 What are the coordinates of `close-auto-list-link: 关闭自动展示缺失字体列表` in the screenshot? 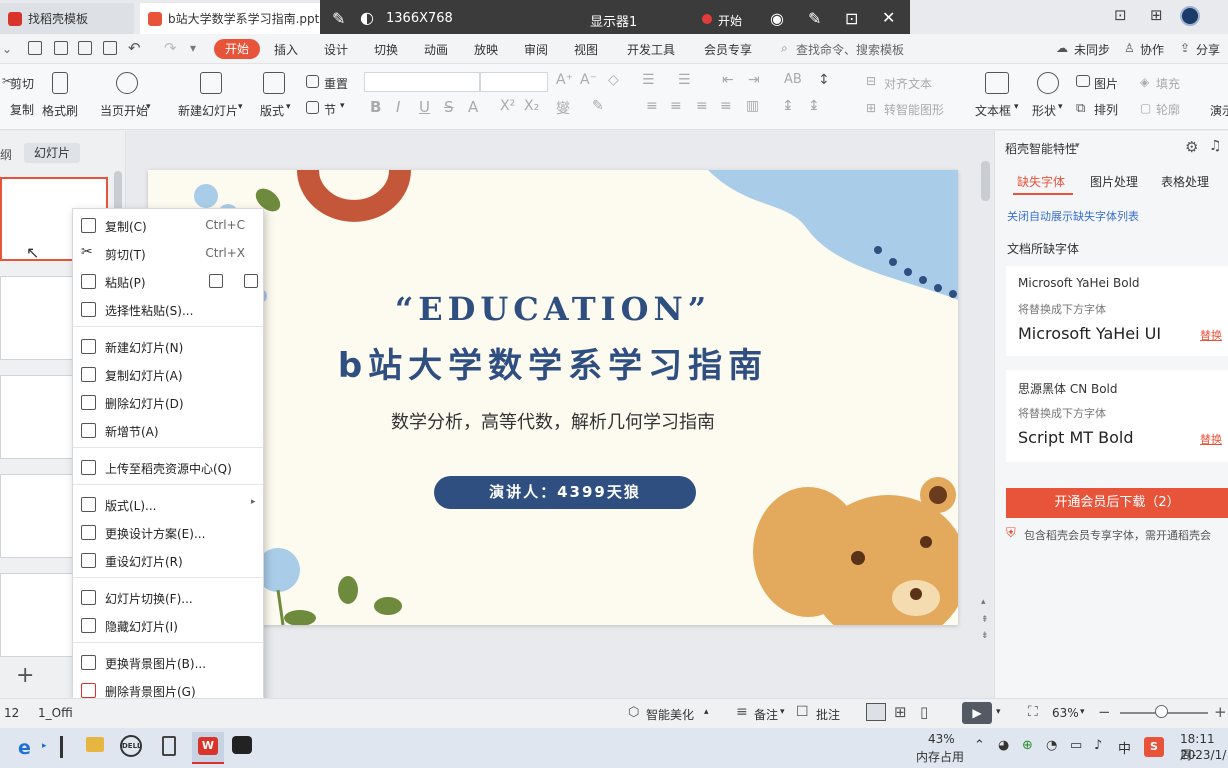 It's located at (1073, 216).